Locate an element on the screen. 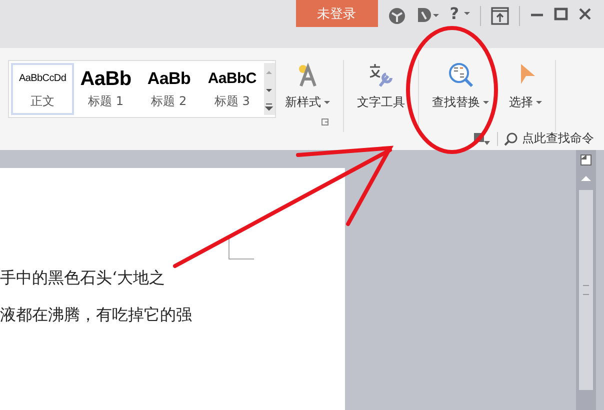  command-search: 点此查找命令 is located at coordinates (549, 138).